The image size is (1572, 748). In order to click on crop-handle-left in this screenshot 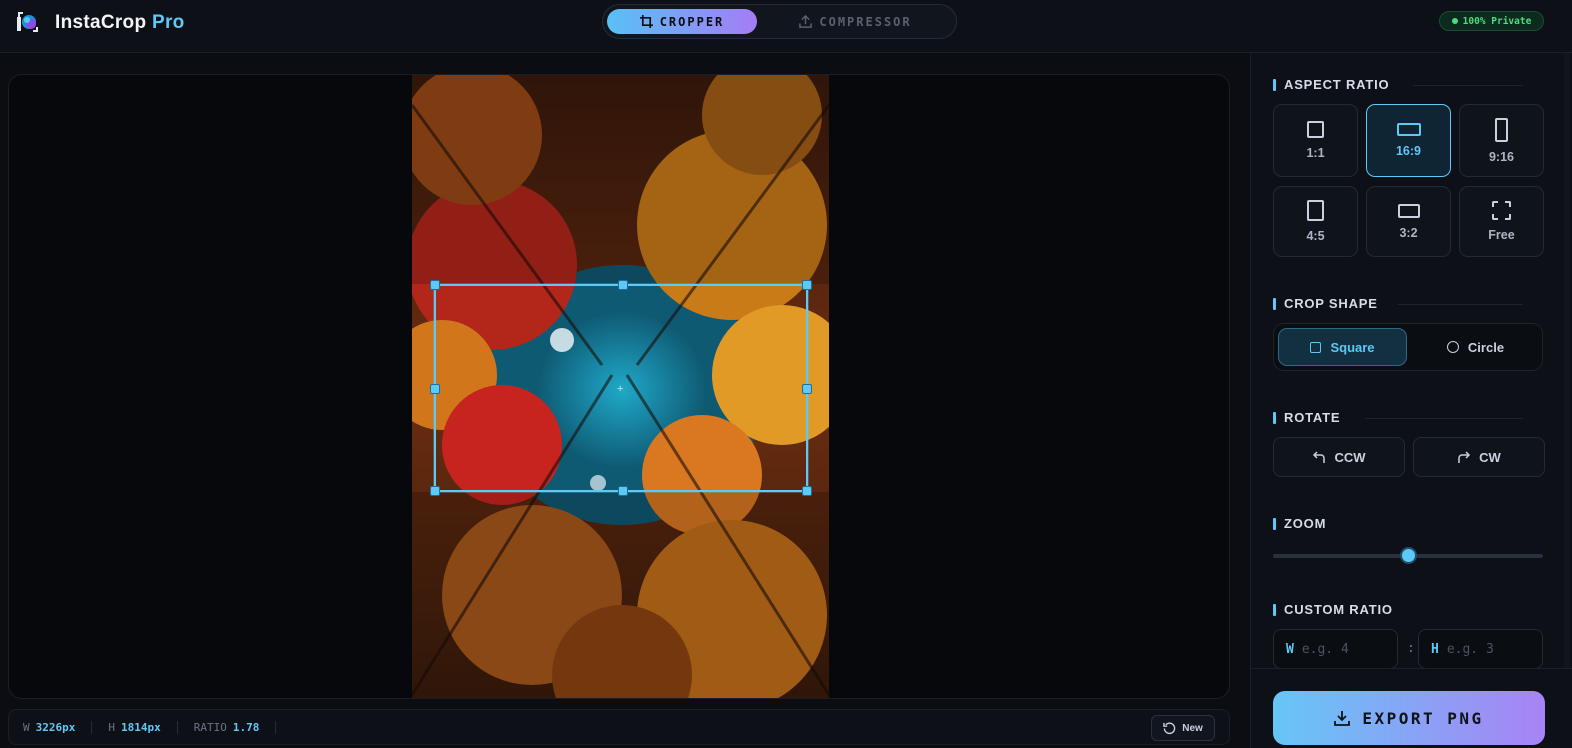, I will do `click(435, 389)`.